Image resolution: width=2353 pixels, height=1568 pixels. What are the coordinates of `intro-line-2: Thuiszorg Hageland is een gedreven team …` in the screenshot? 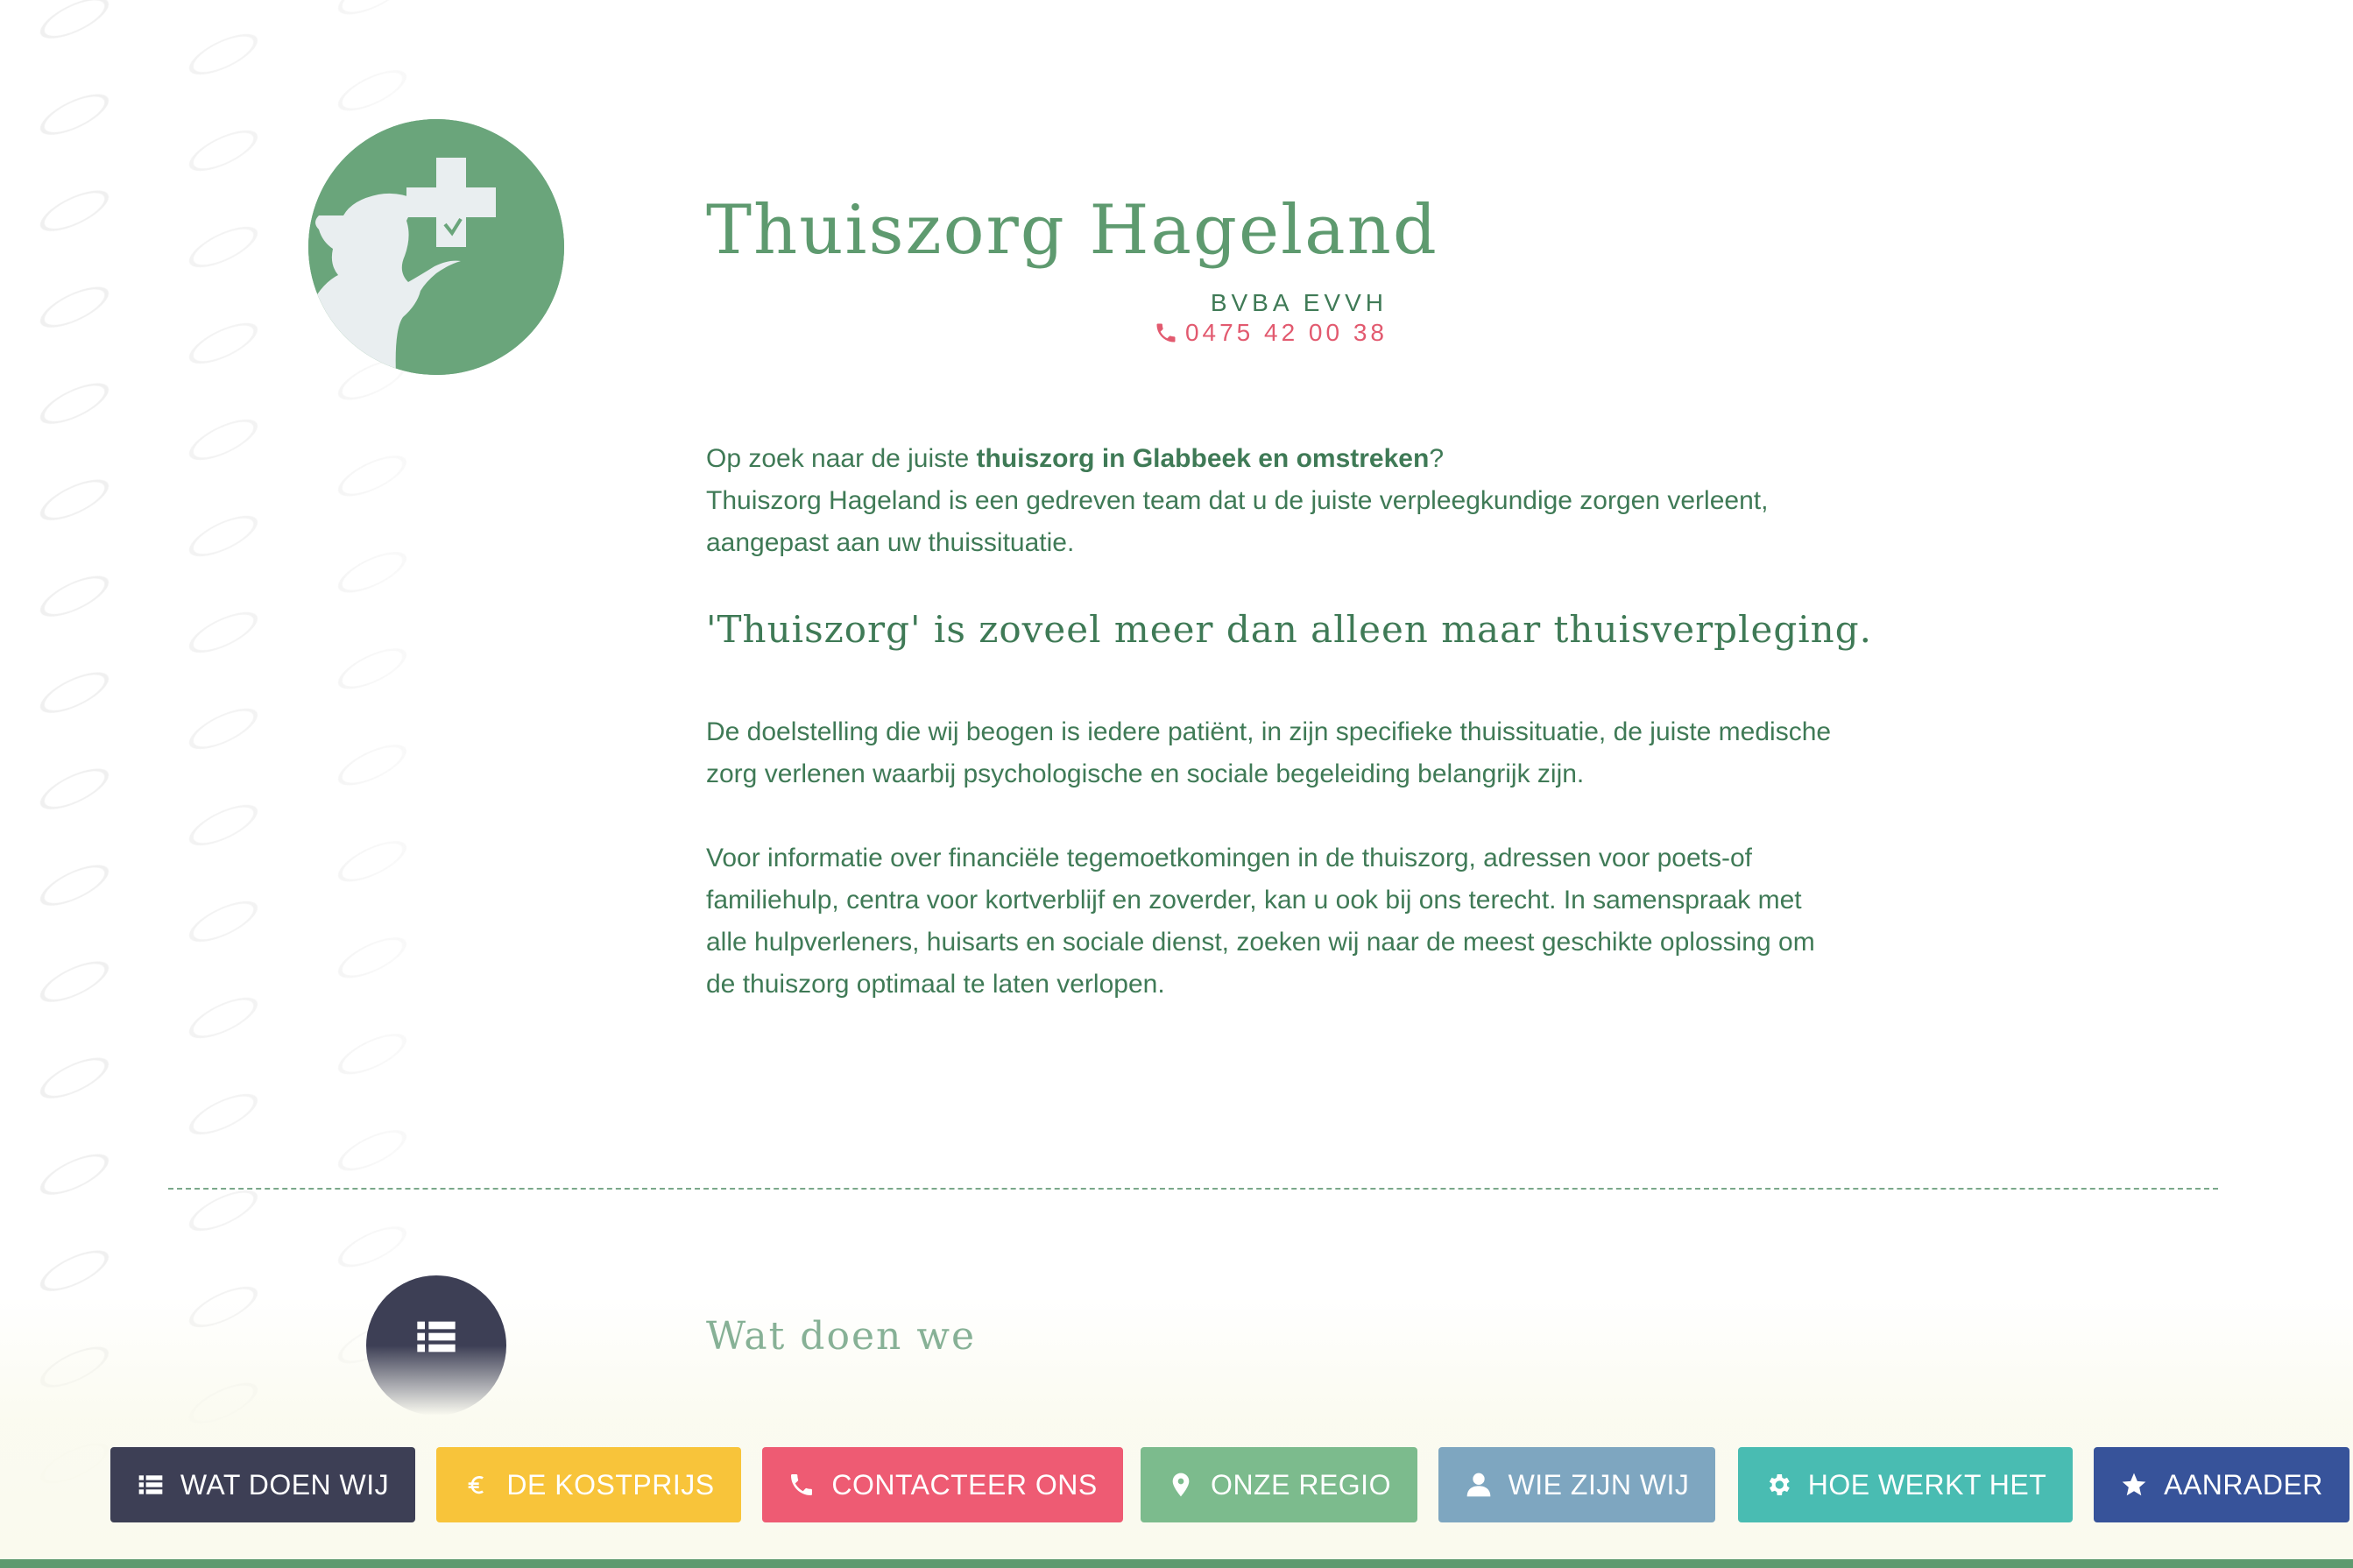 It's located at (1237, 521).